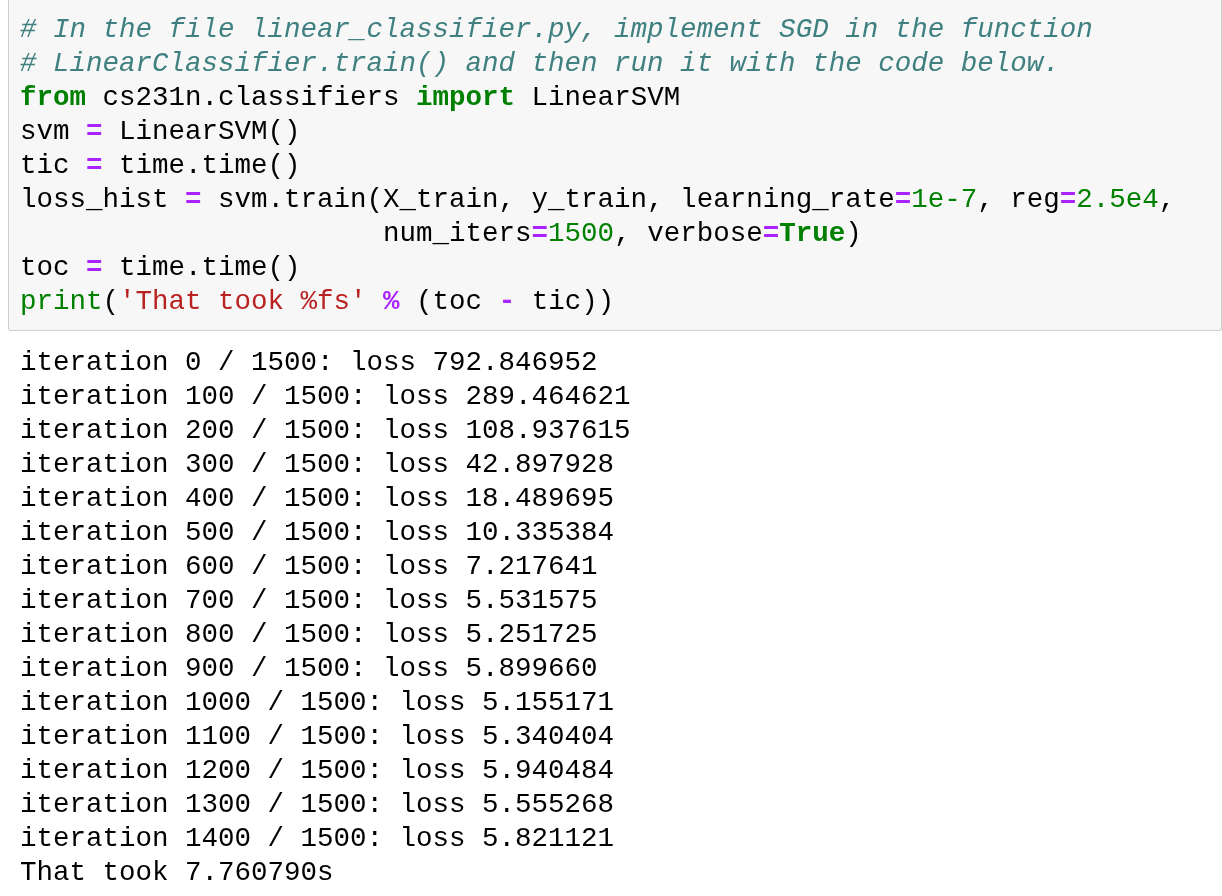  What do you see at coordinates (318, 499) in the screenshot?
I see `output-line: iteration 400 / 1500: loss 18.489695` at bounding box center [318, 499].